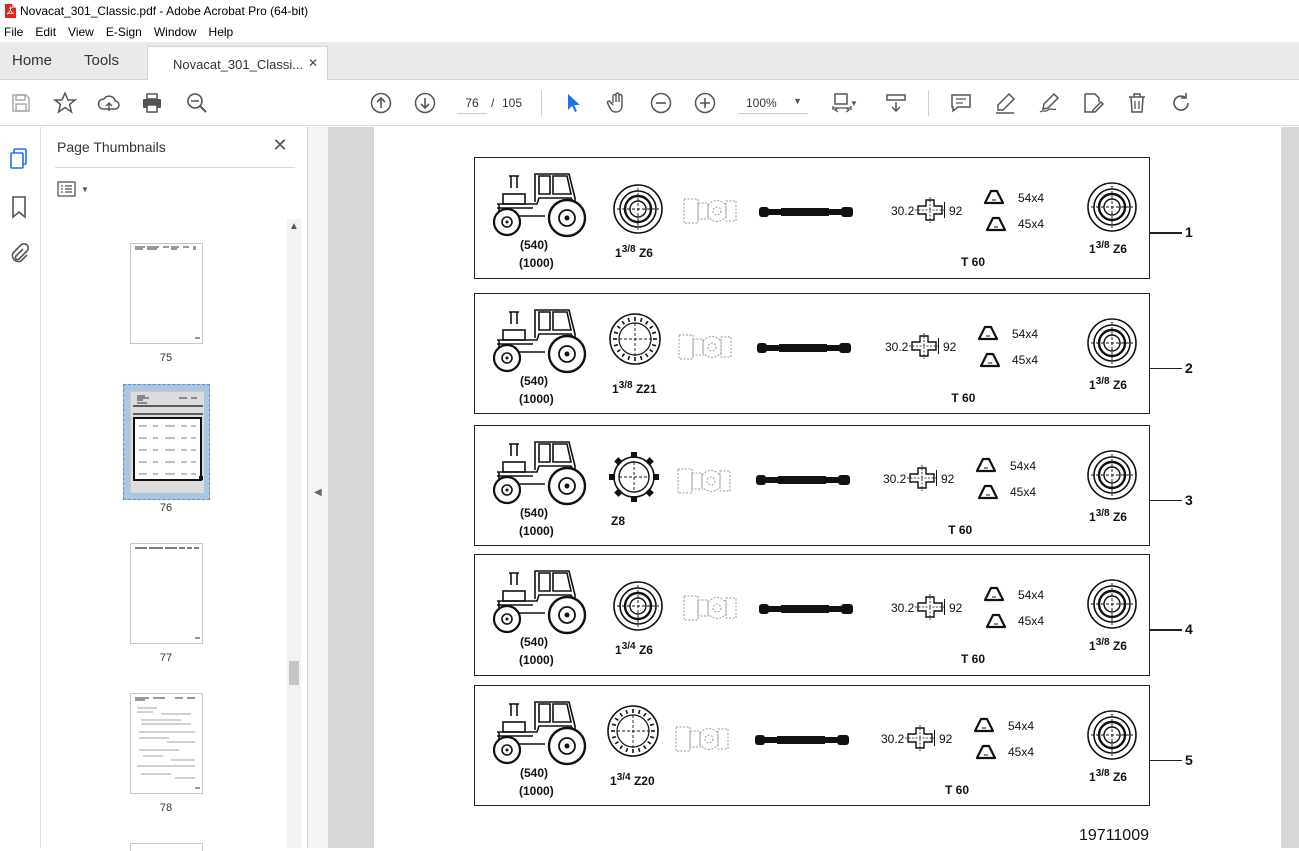 The width and height of the screenshot is (1299, 851). Describe the element at coordinates (961, 103) in the screenshot. I see `comment-icon` at that location.